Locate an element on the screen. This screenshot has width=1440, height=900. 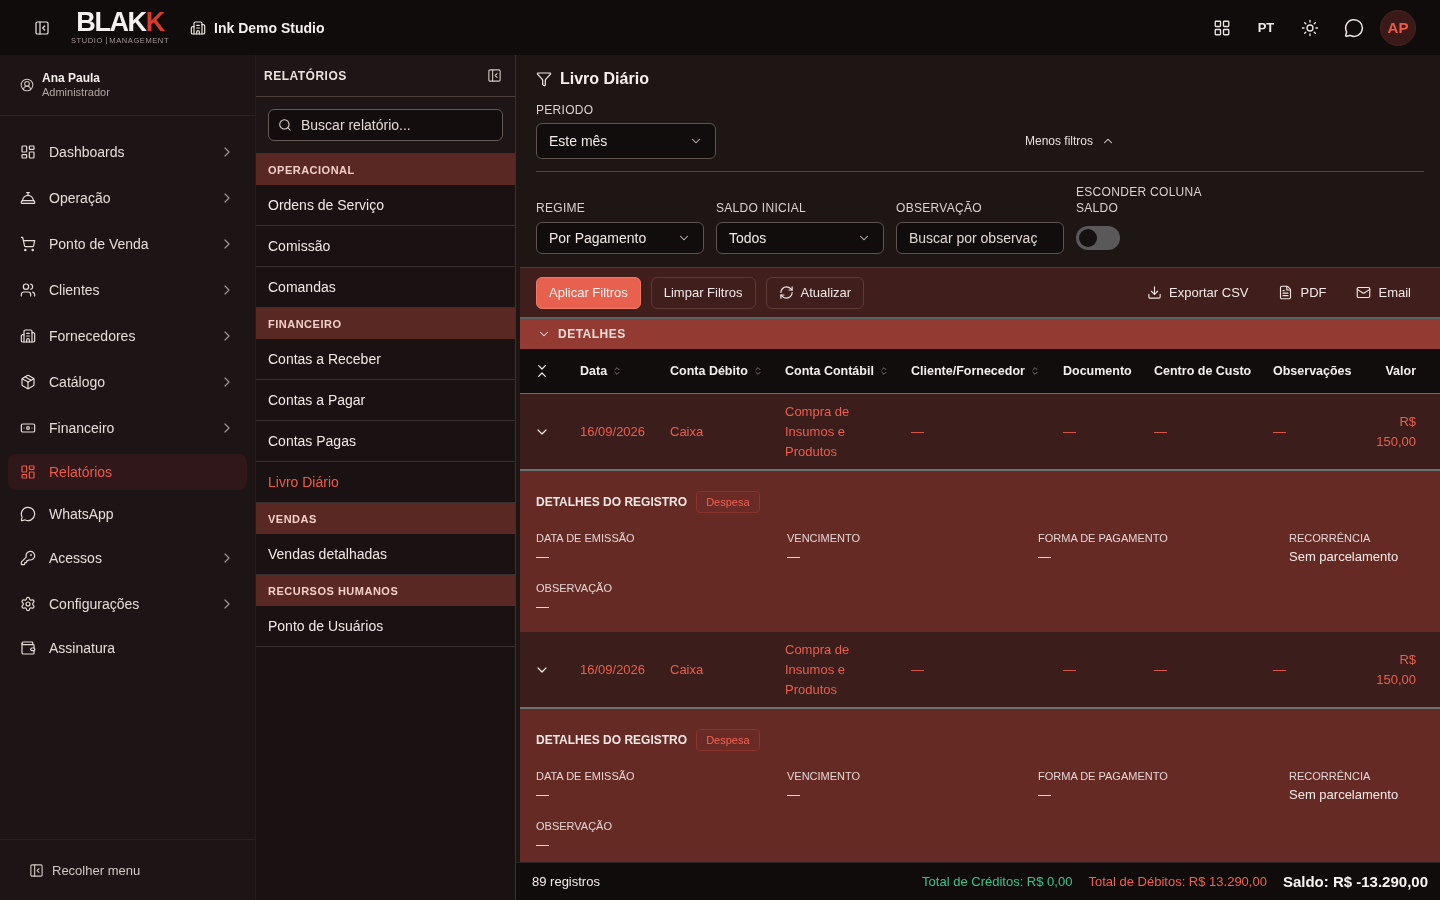
field-label: SALDO INICIAL is located at coordinates (761, 208).